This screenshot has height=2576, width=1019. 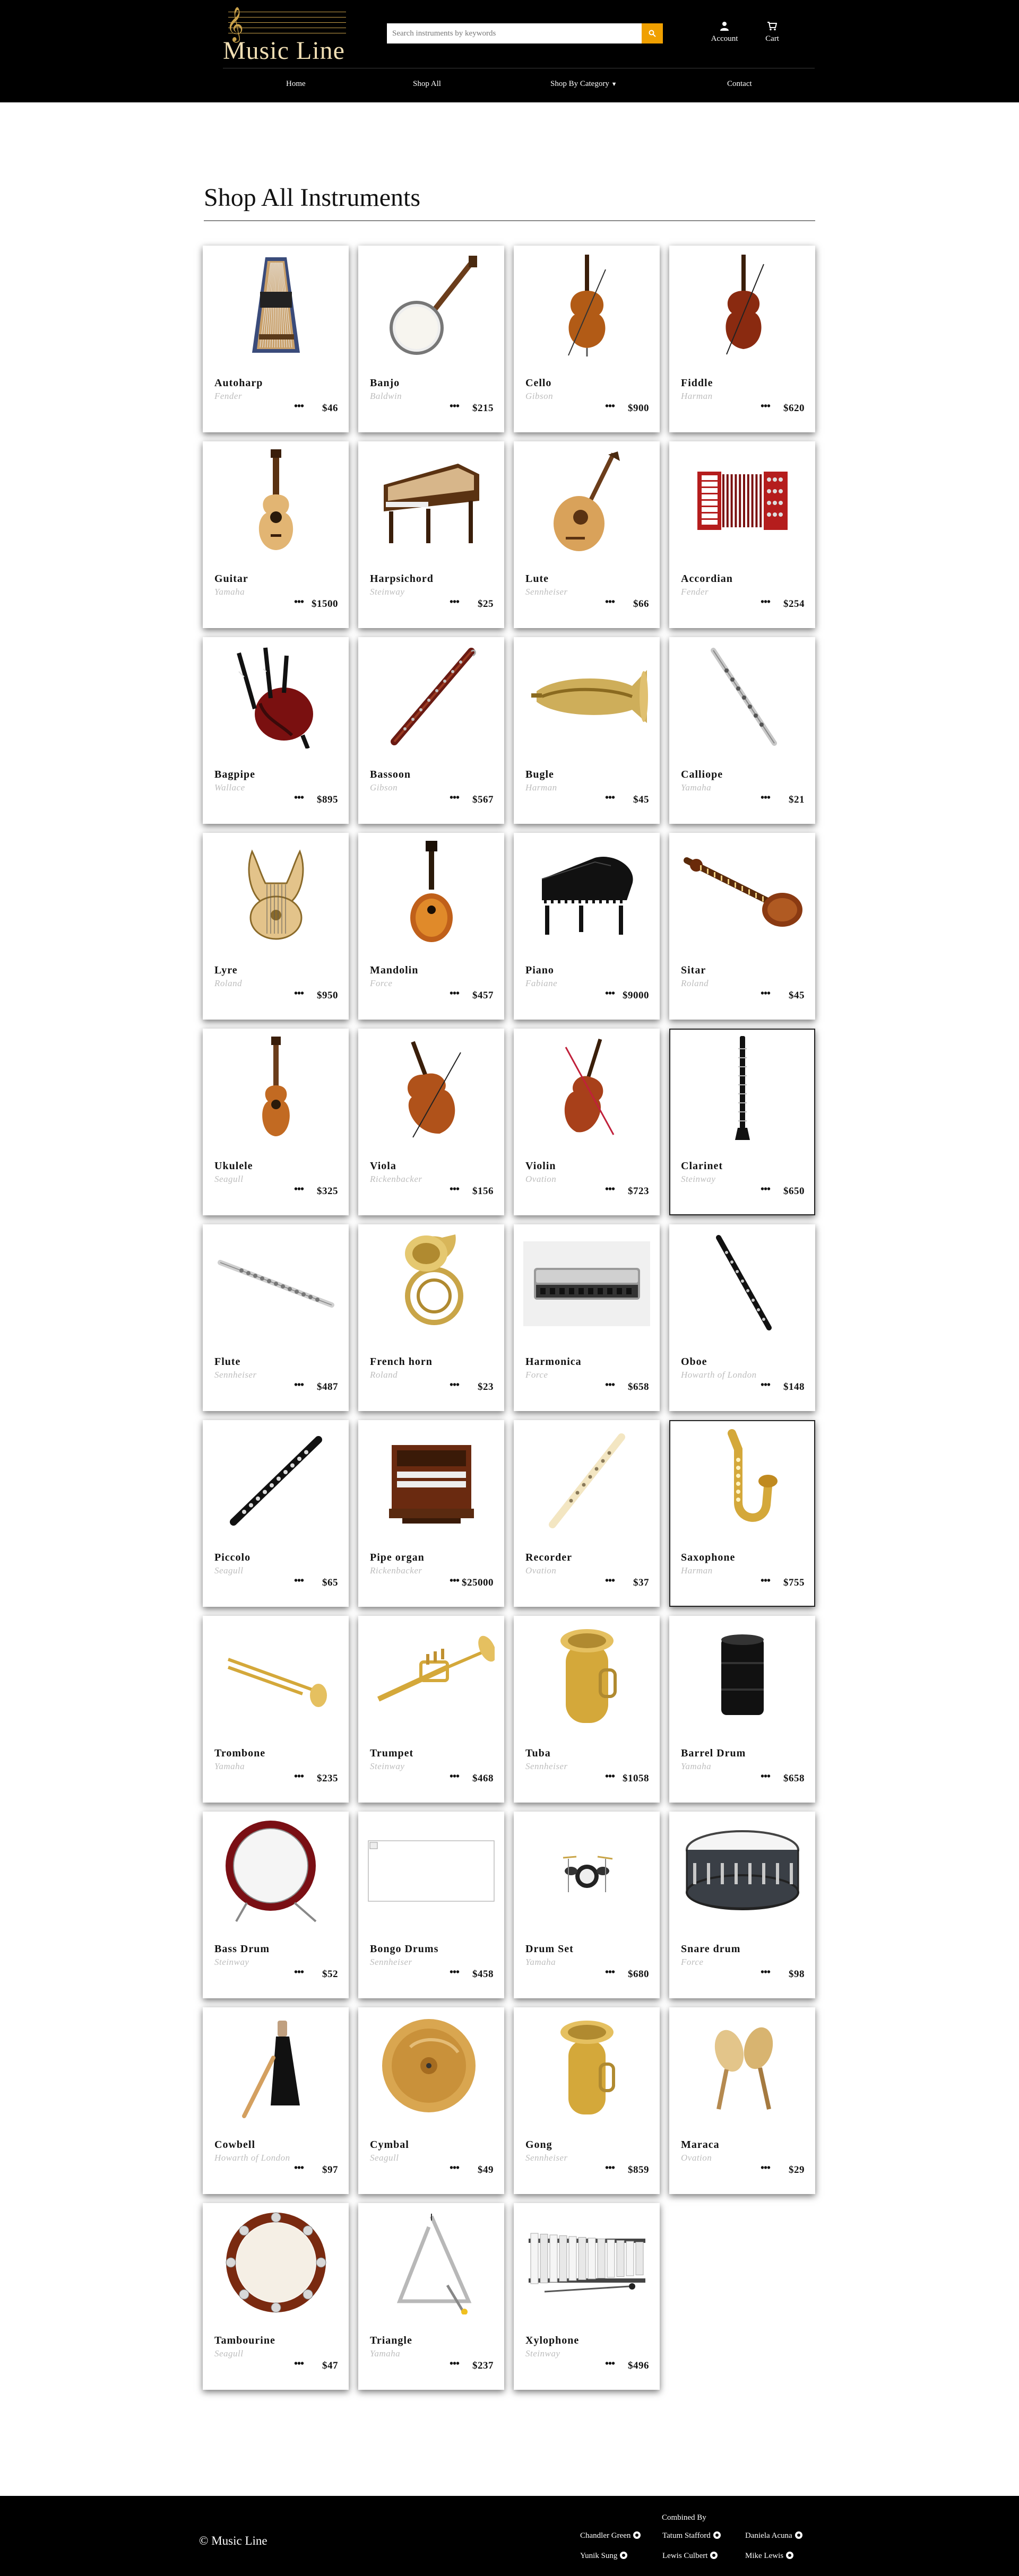 I want to click on broken-image, so click(x=432, y=1871).